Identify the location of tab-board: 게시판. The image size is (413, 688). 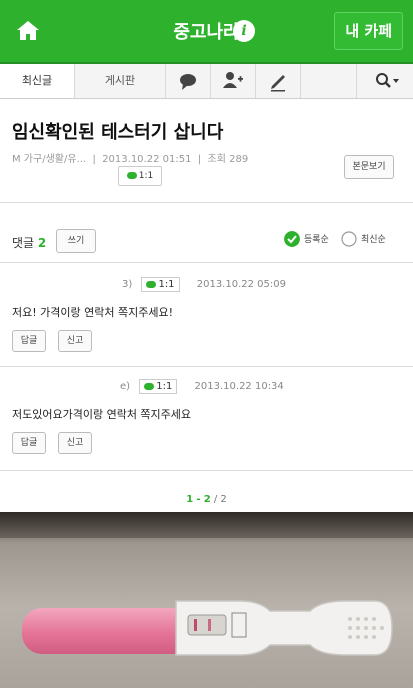
(120, 81).